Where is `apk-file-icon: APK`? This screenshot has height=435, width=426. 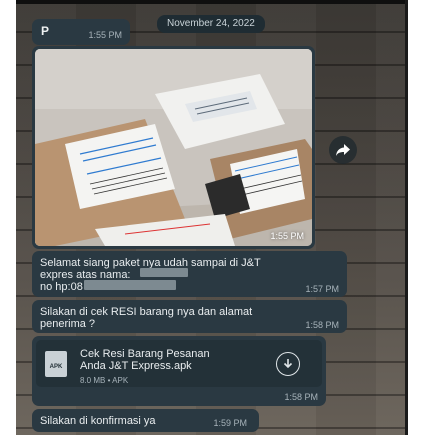 apk-file-icon: APK is located at coordinates (56, 364).